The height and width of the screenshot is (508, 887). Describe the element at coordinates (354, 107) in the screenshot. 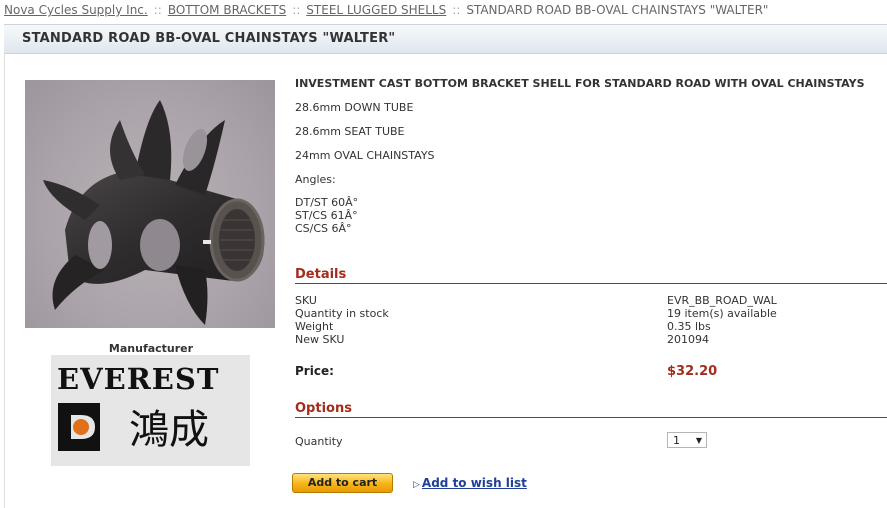

I see `spec-down-tube: 28.6mm DOWN TUBE` at that location.